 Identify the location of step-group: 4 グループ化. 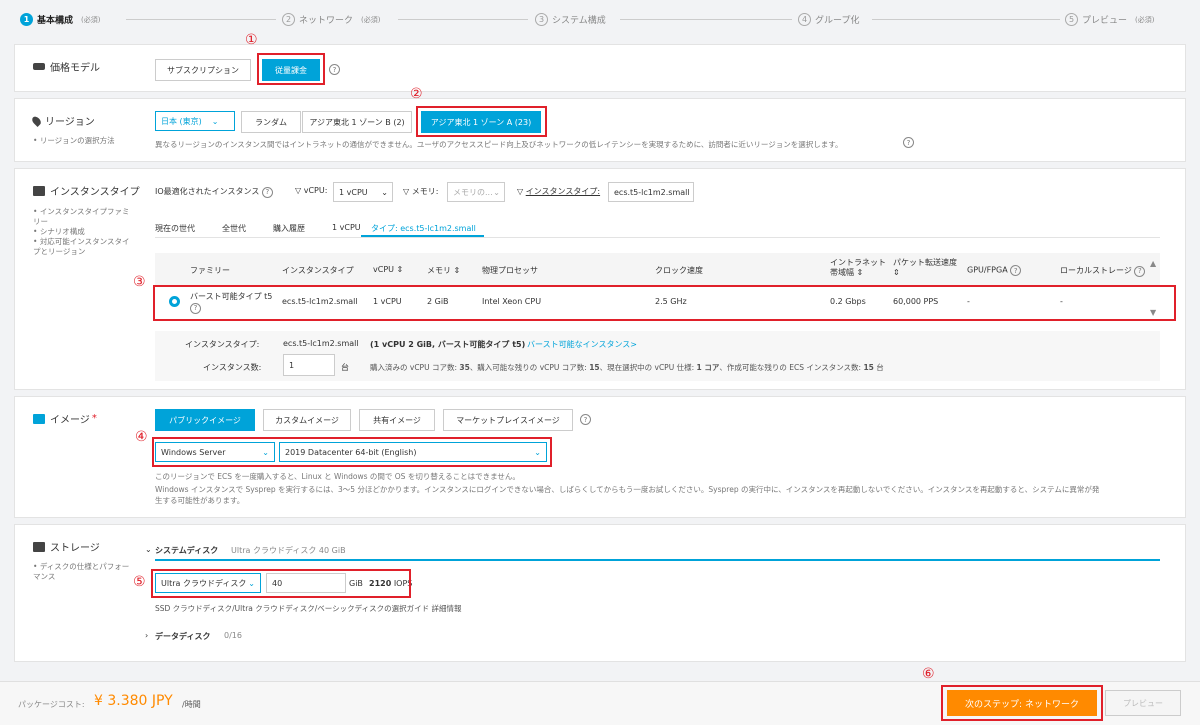
(828, 19).